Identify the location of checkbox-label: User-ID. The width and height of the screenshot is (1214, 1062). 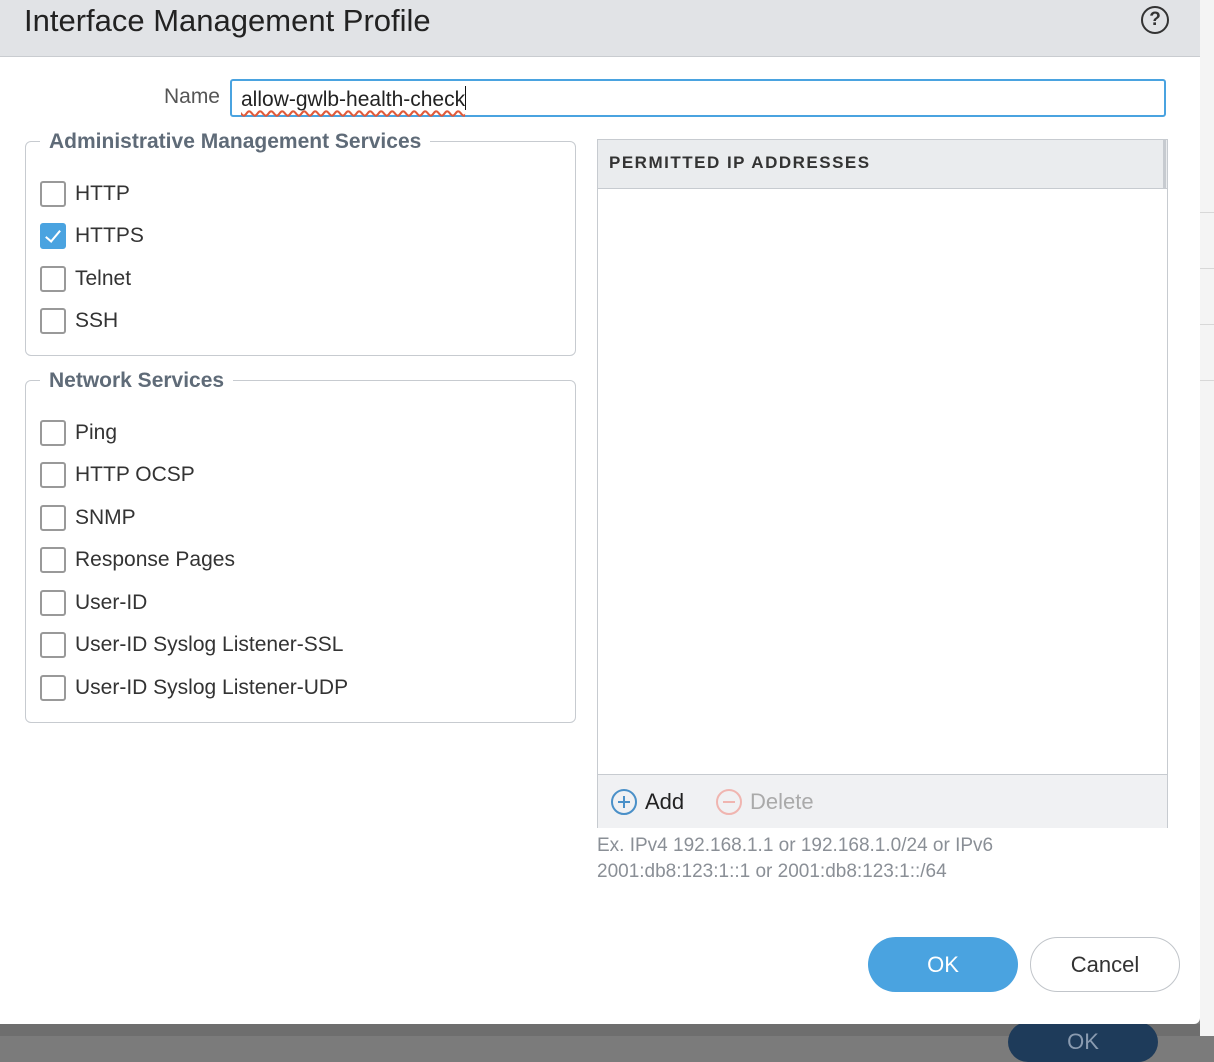
(111, 602).